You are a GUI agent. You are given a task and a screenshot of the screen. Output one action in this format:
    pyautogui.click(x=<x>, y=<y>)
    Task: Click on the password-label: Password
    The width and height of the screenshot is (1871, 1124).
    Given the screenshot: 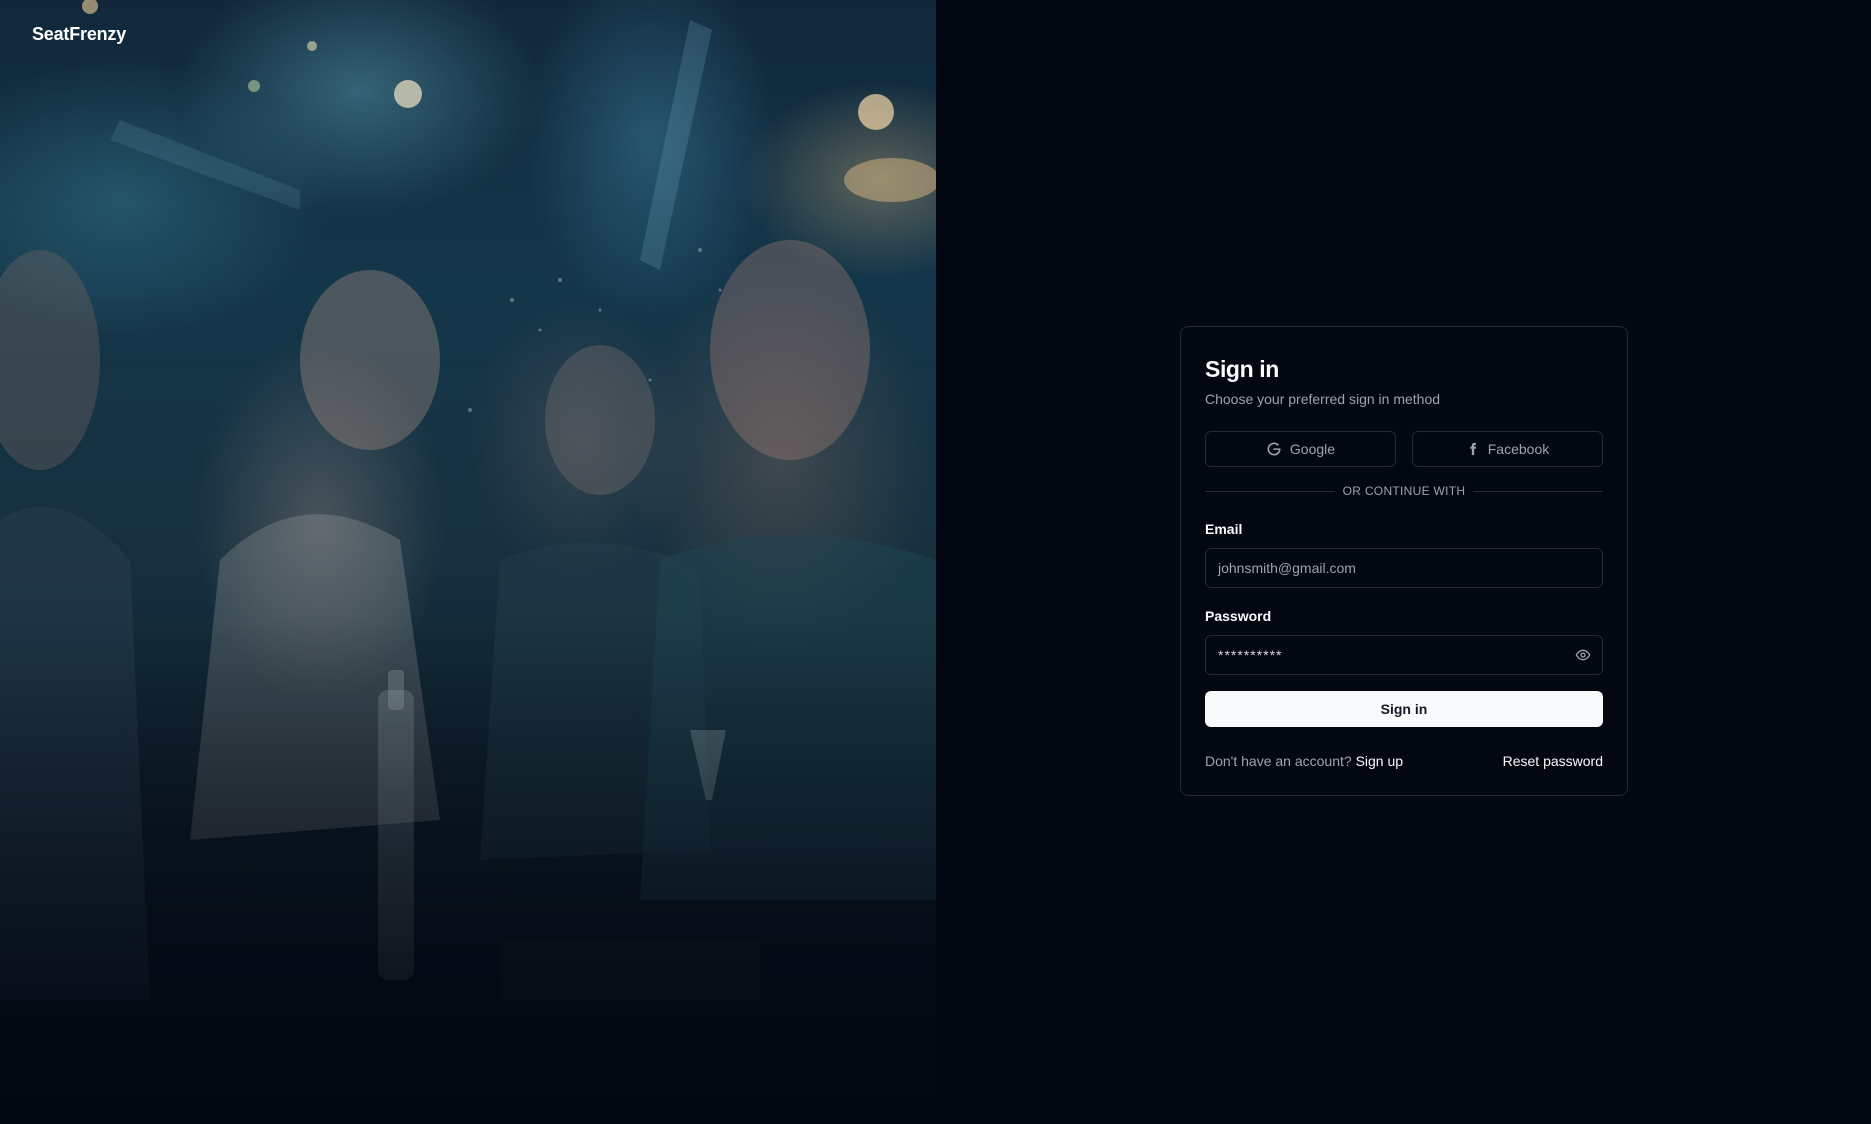 What is the action you would take?
    pyautogui.click(x=1238, y=616)
    